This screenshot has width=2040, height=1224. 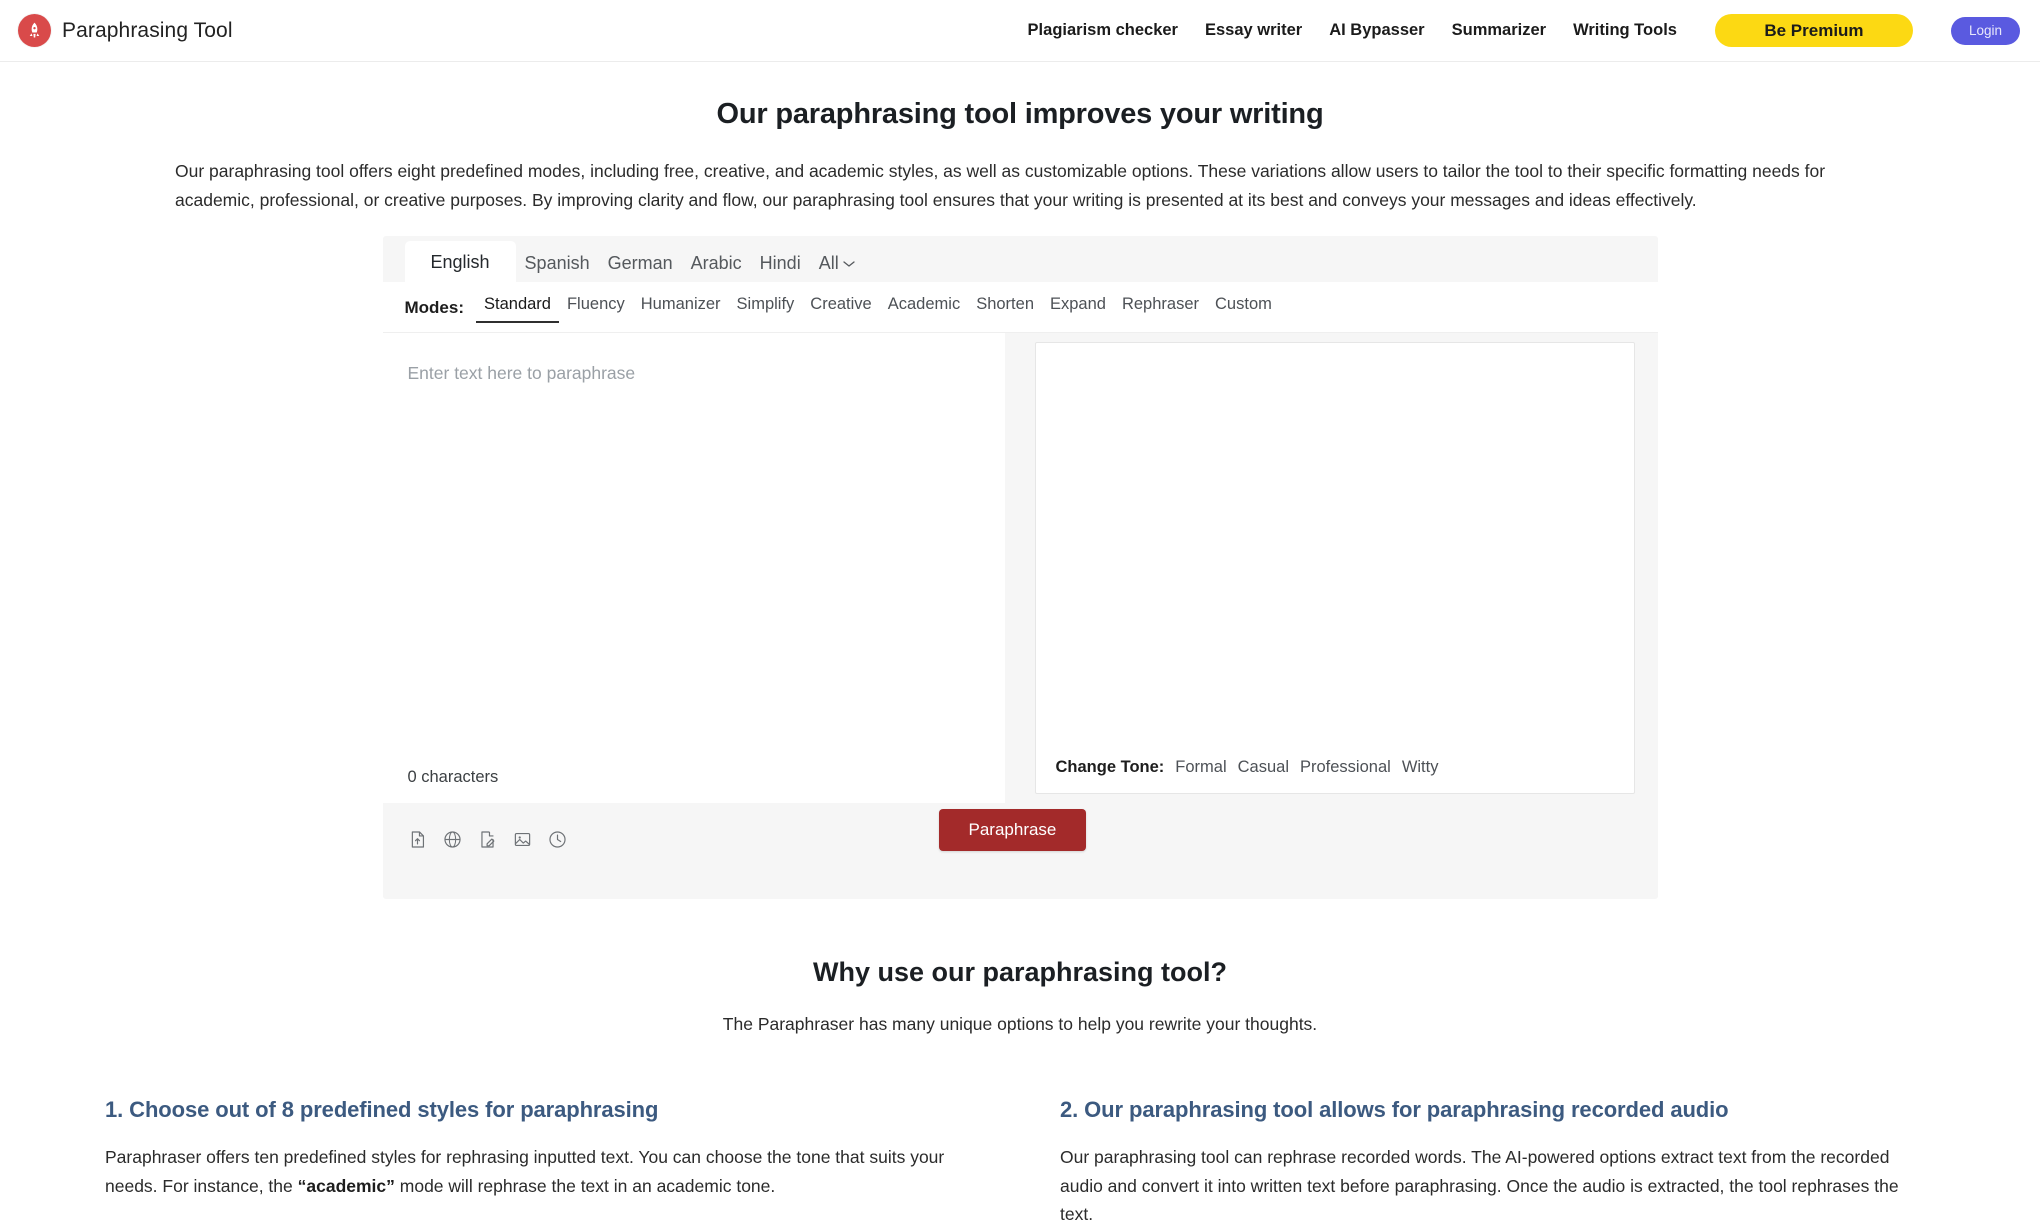 I want to click on mode-creative: Creative, so click(x=840, y=307).